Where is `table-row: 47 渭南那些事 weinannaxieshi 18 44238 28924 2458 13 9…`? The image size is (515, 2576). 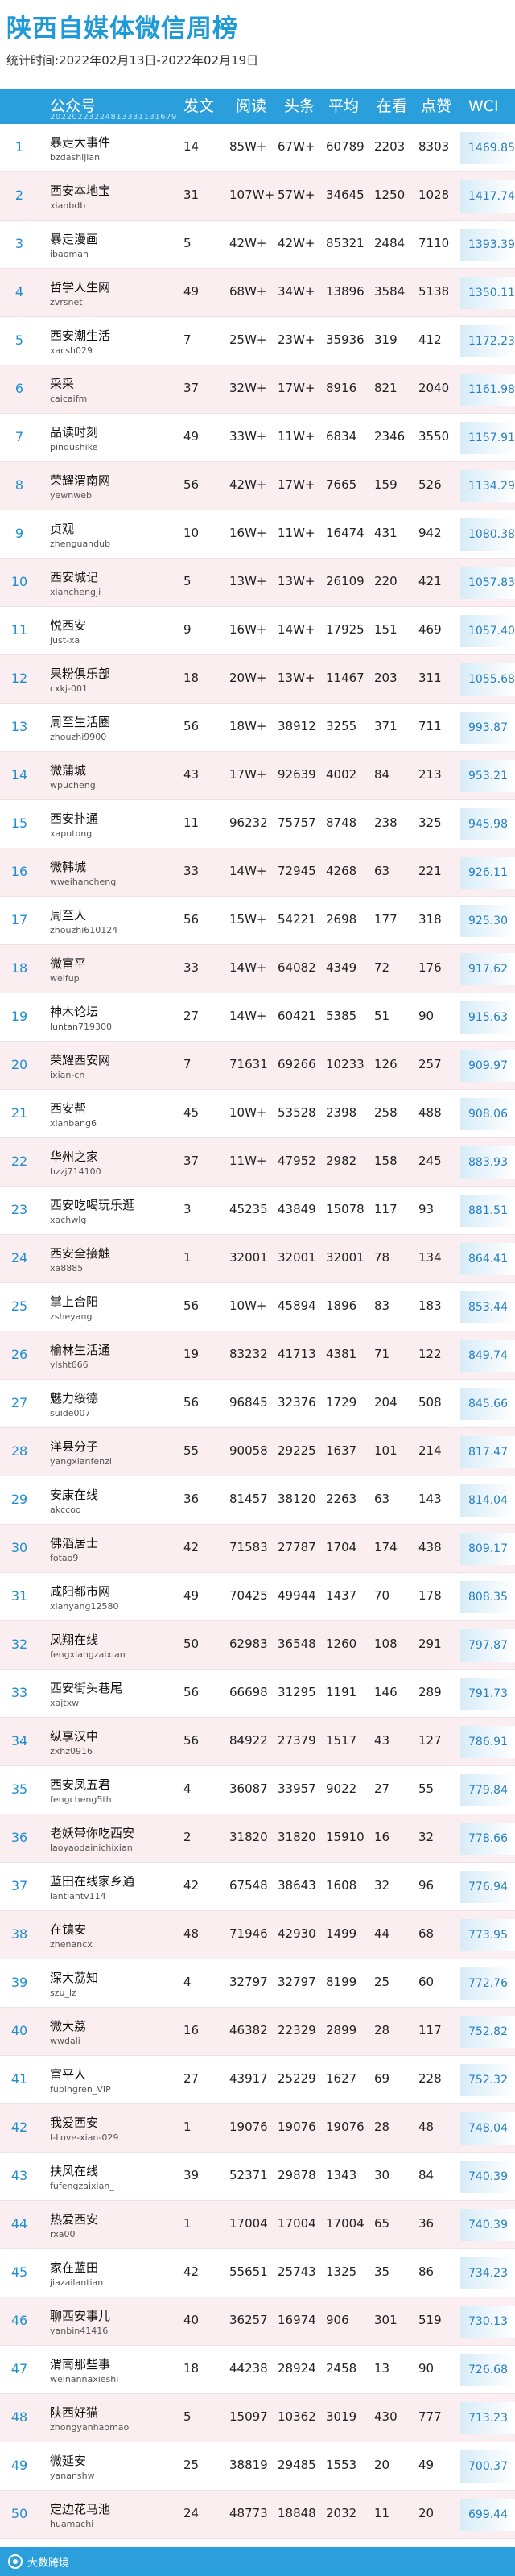 table-row: 47 渭南那些事 weinannaxieshi 18 44238 28924 2458 13 9… is located at coordinates (257, 2370).